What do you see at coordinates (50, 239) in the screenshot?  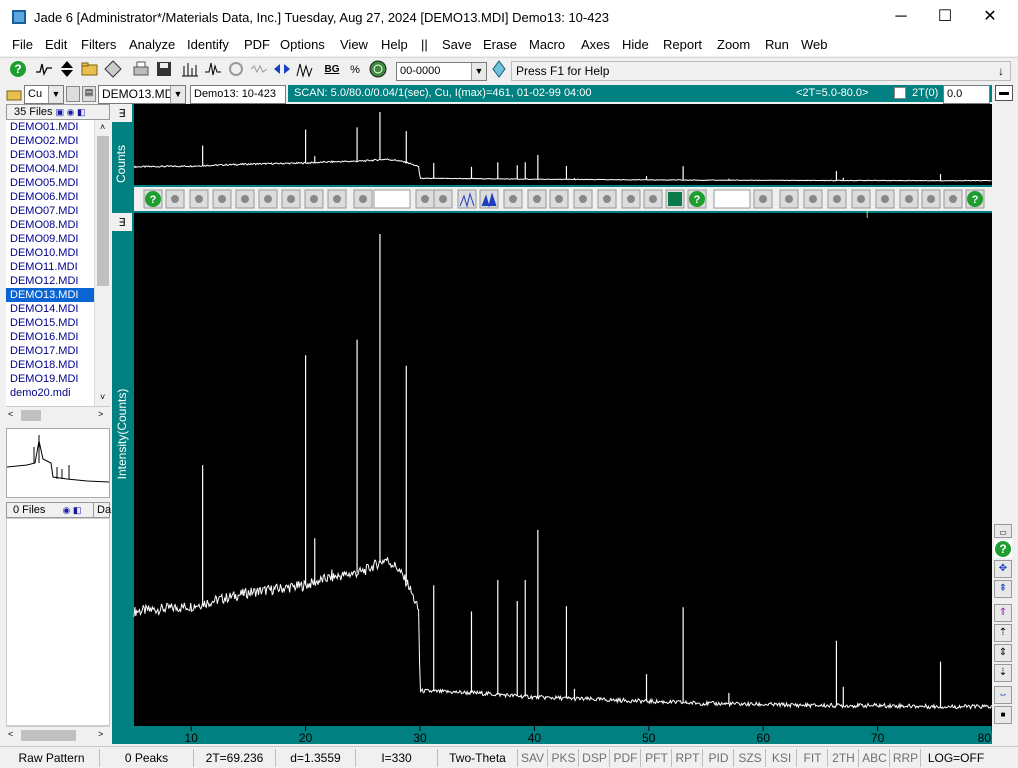 I see `file-list-item: DEMO09.MDI` at bounding box center [50, 239].